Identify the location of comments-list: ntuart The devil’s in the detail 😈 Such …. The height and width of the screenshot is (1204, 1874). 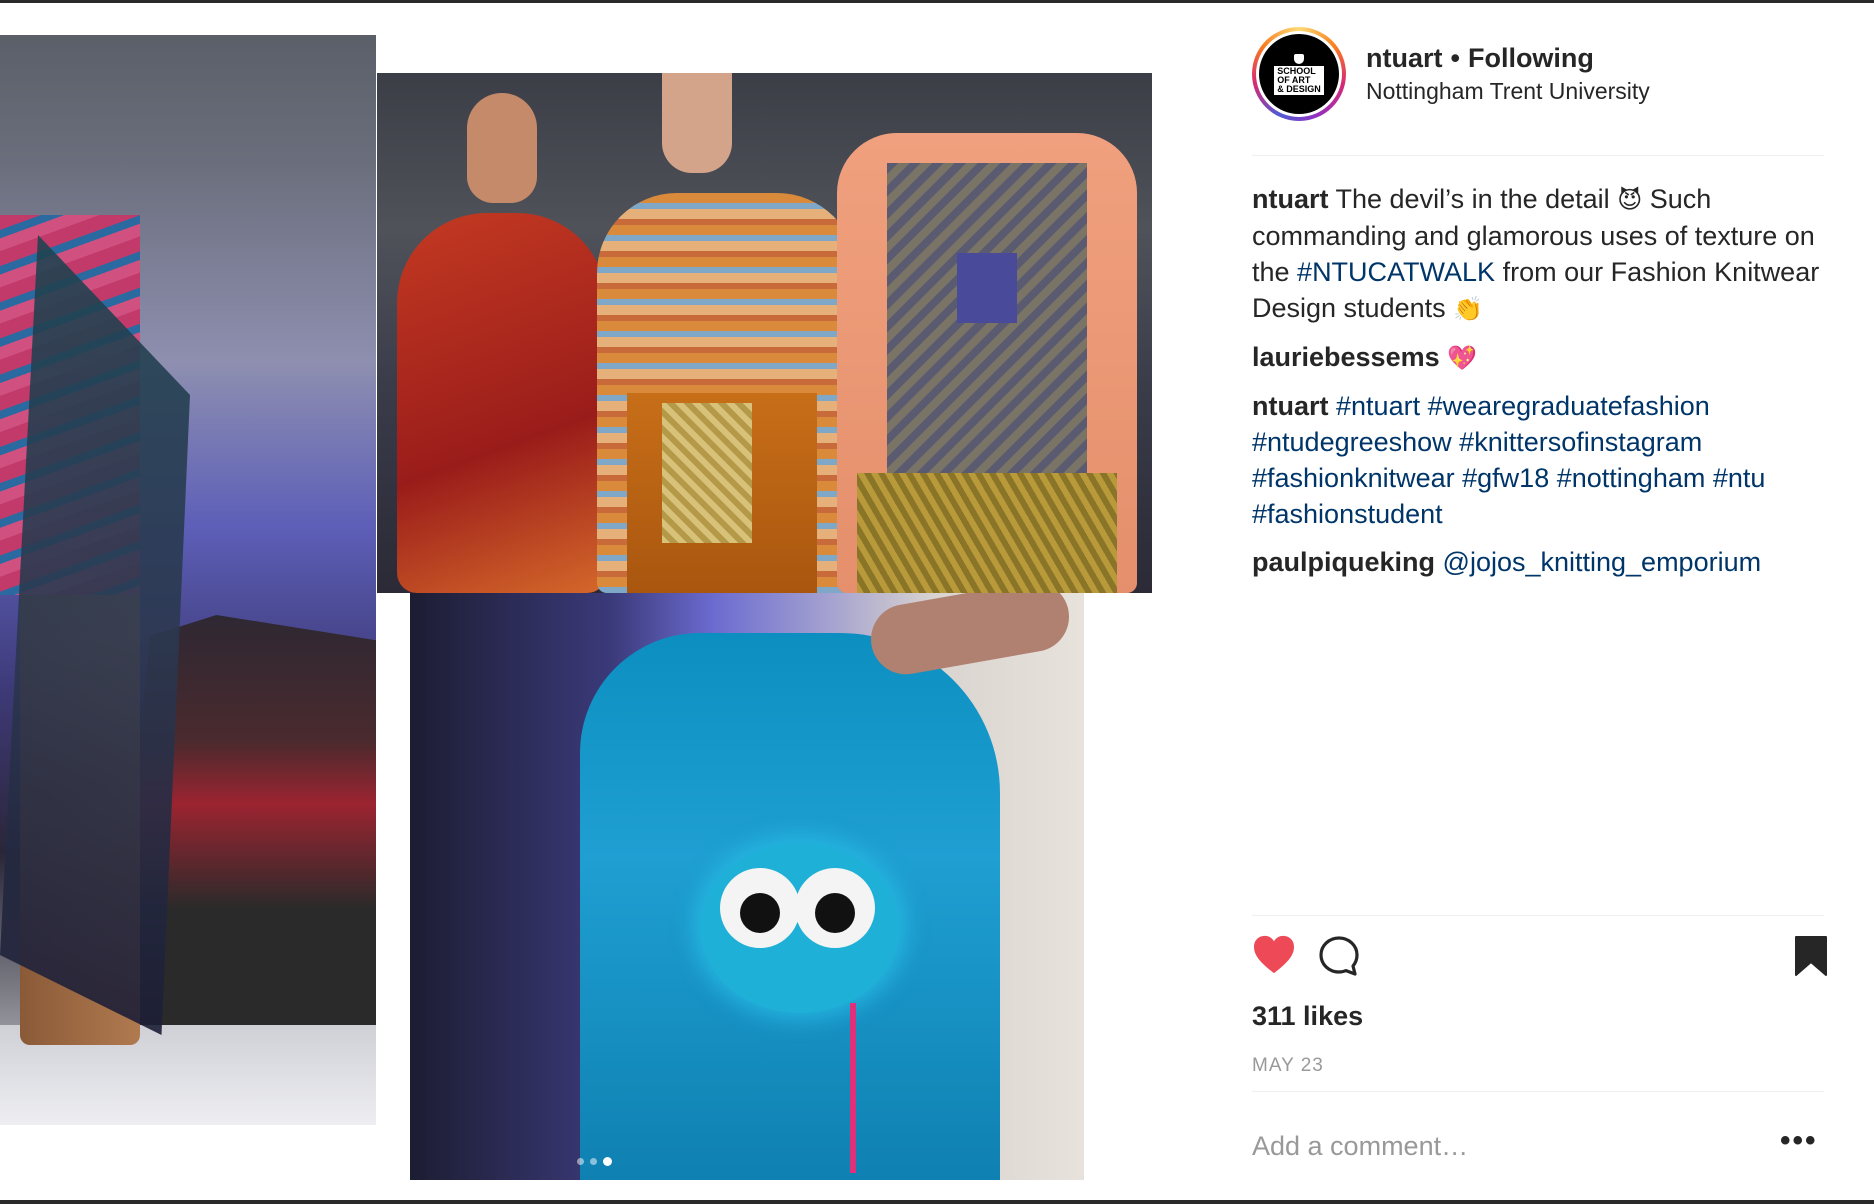
(1542, 386).